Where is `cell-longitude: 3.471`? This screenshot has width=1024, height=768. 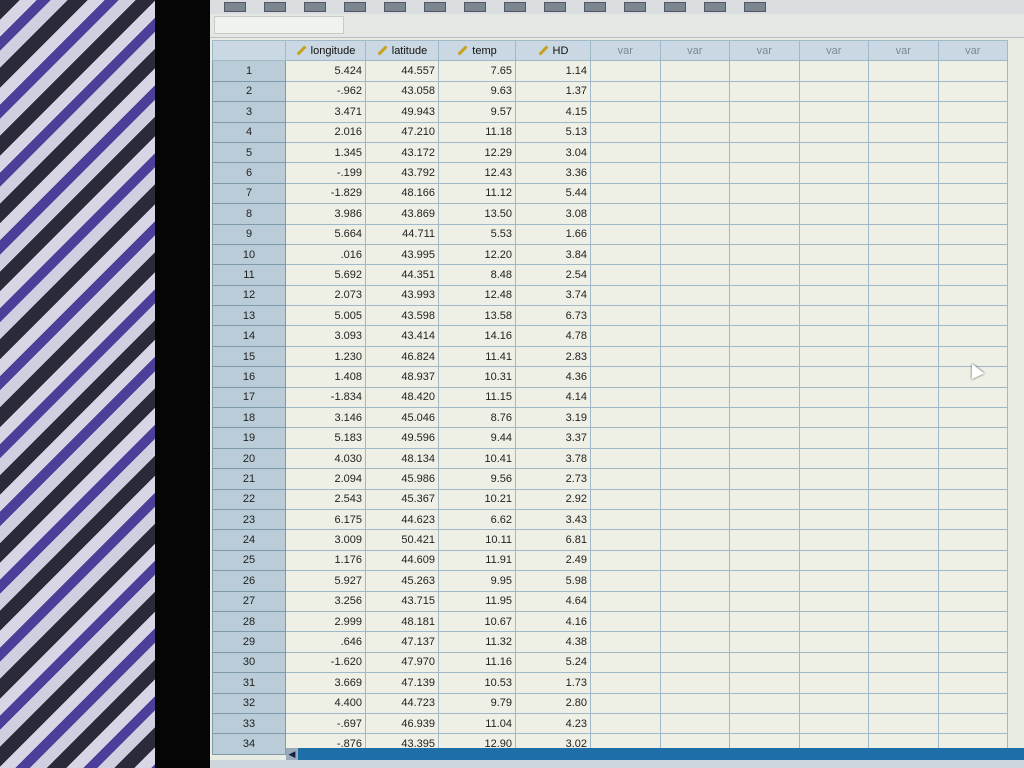 cell-longitude: 3.471 is located at coordinates (325, 112).